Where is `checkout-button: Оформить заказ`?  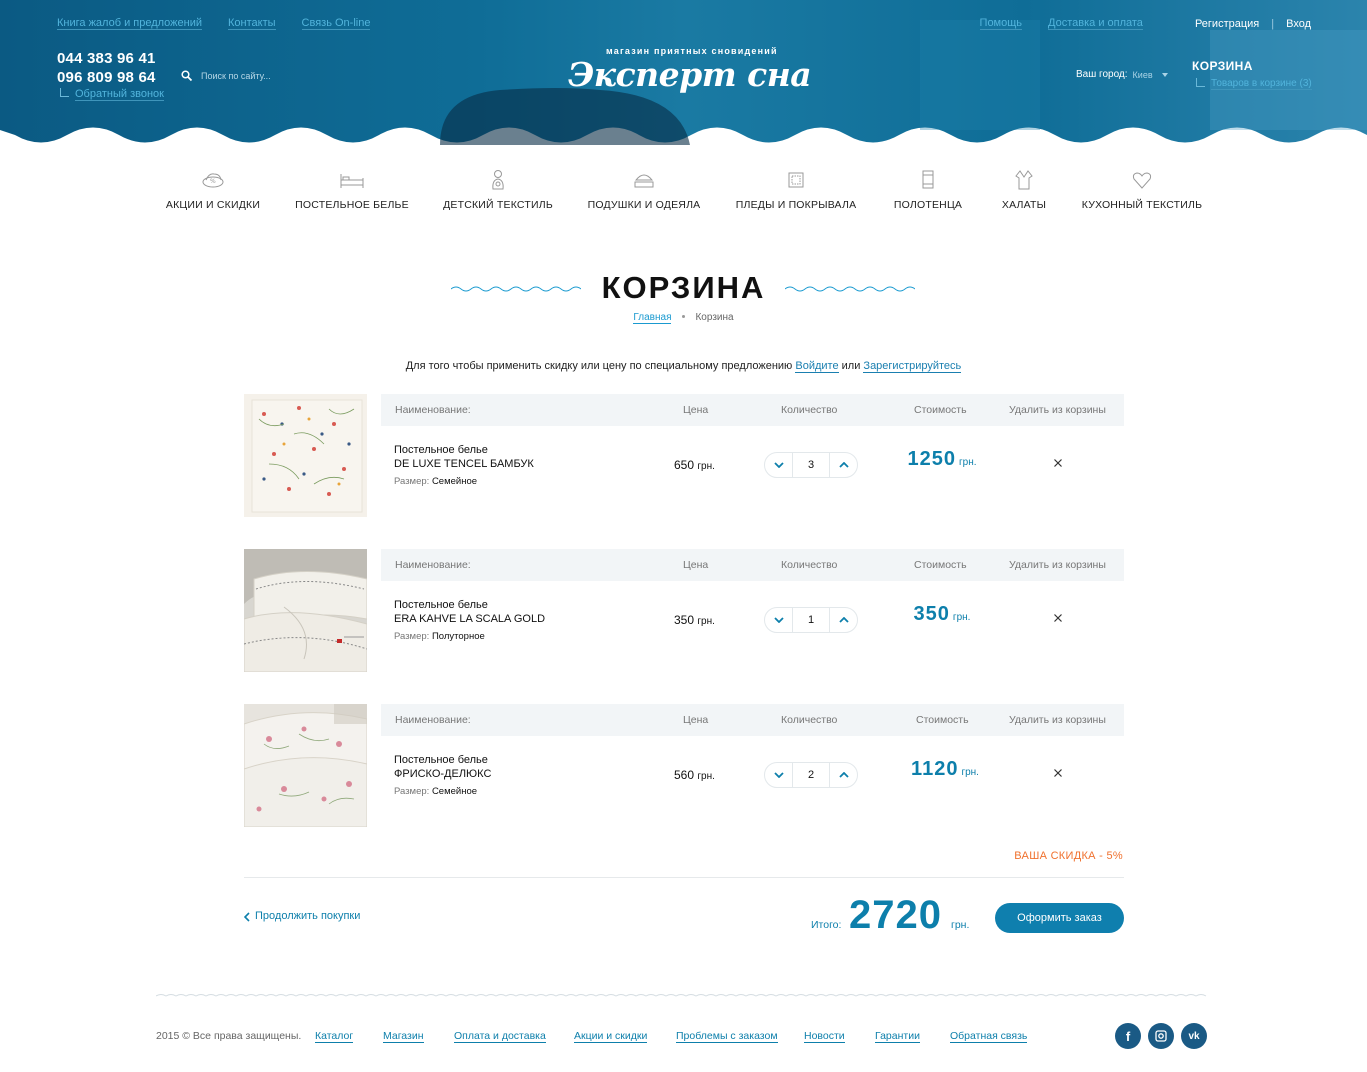
checkout-button: Оформить заказ is located at coordinates (1059, 918).